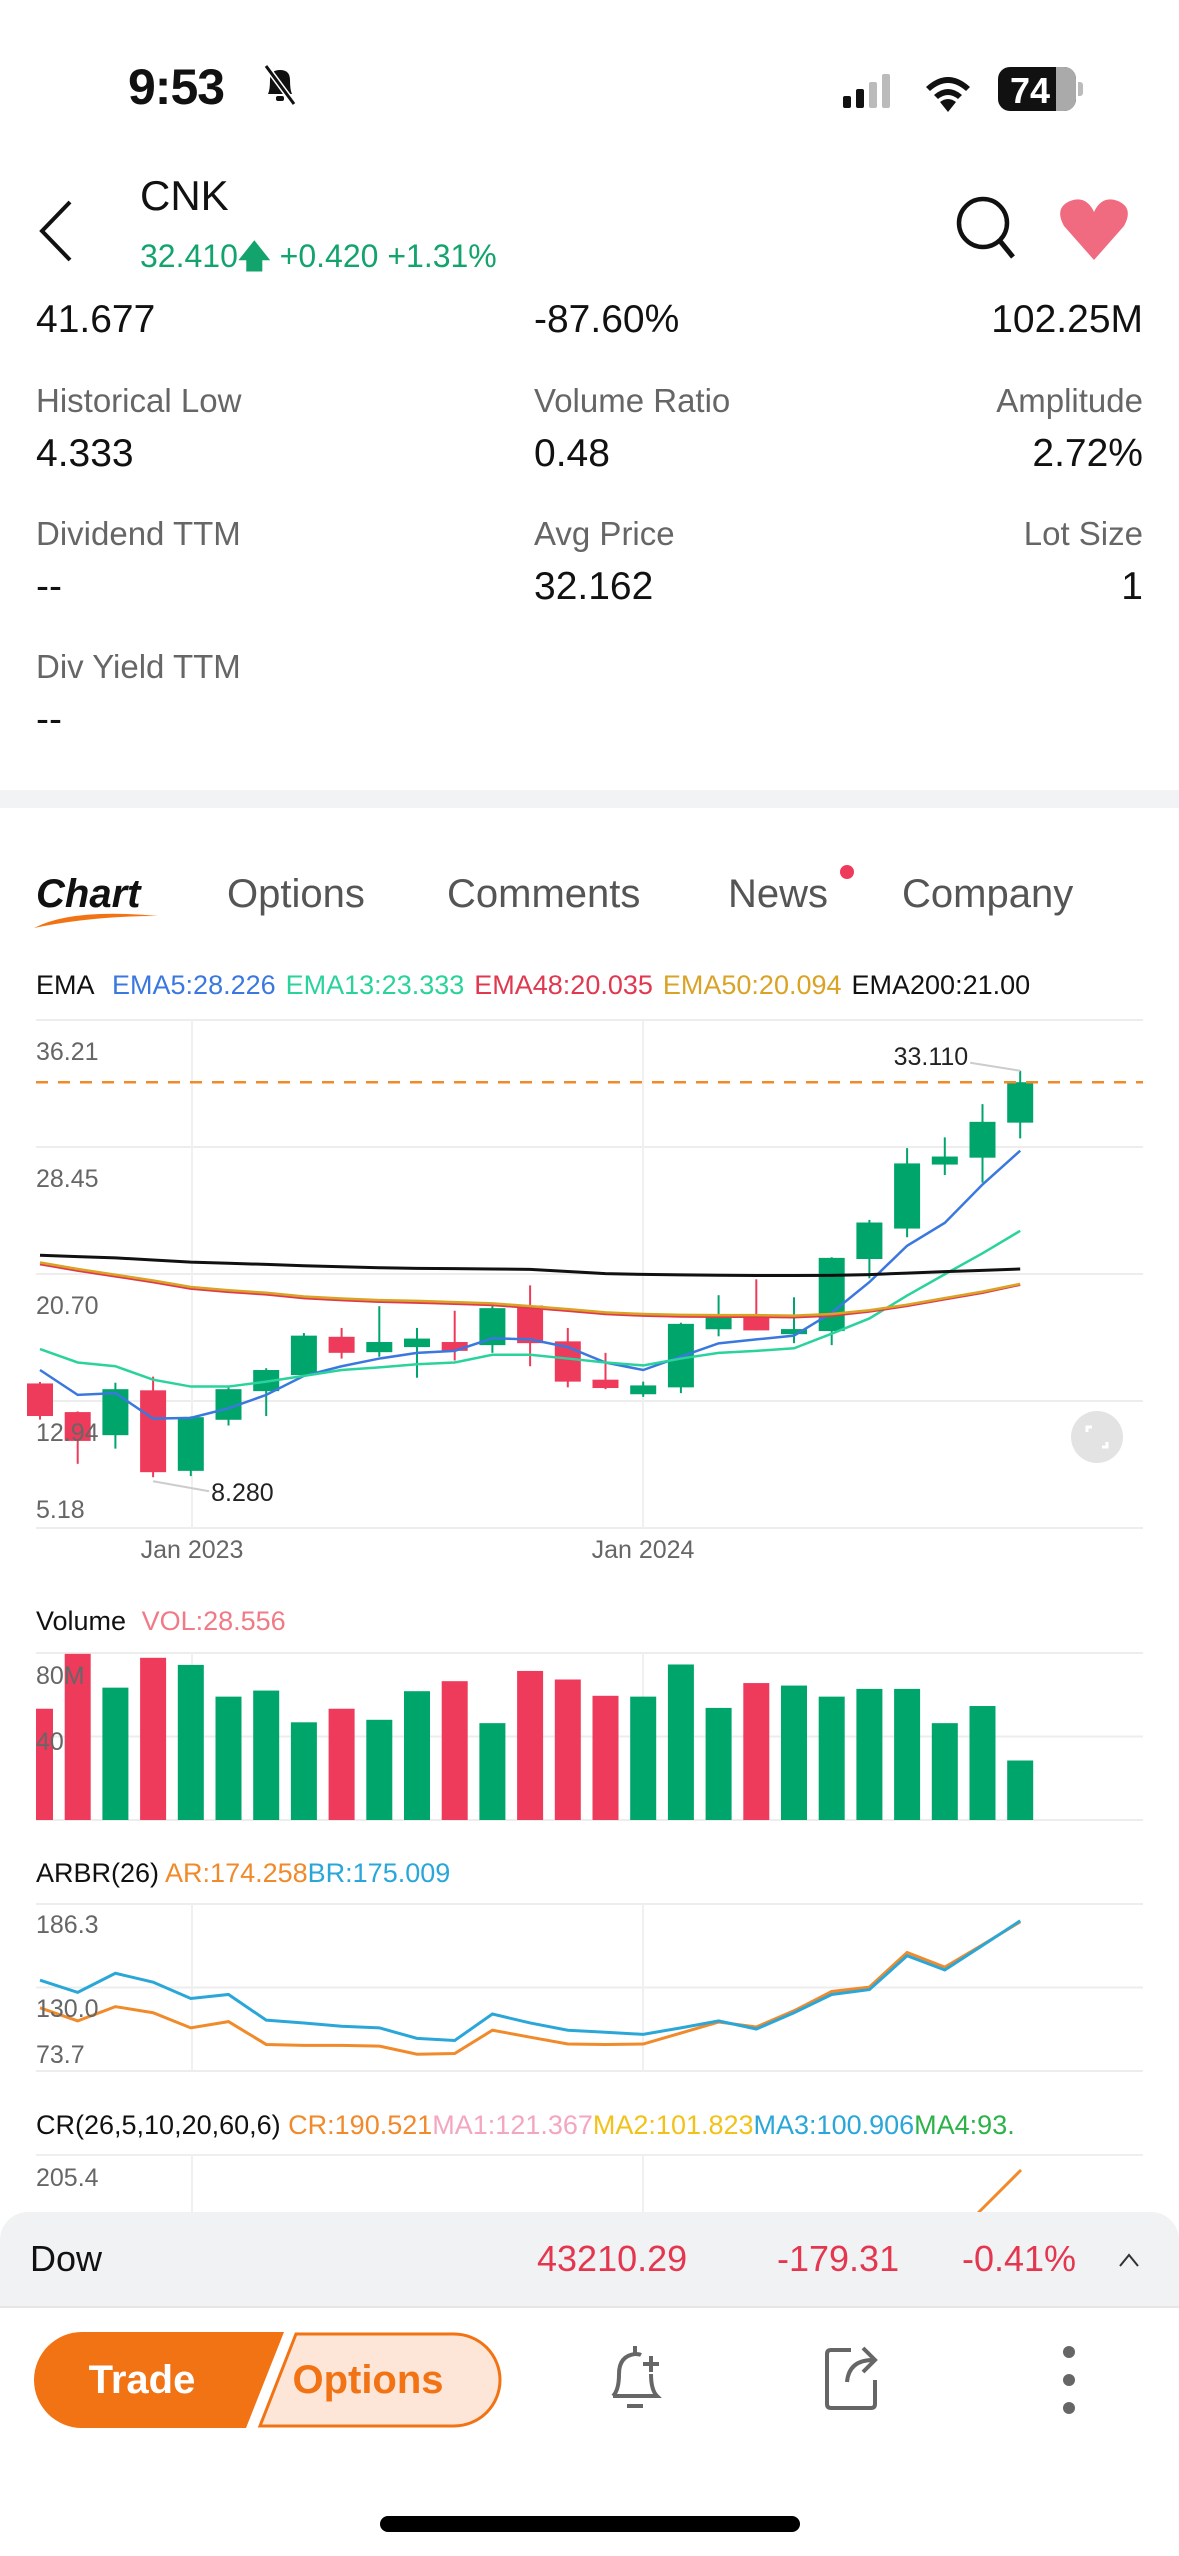 The image size is (1179, 2556). What do you see at coordinates (964, 2125) in the screenshot?
I see `legend-ma4: MA4:93.` at bounding box center [964, 2125].